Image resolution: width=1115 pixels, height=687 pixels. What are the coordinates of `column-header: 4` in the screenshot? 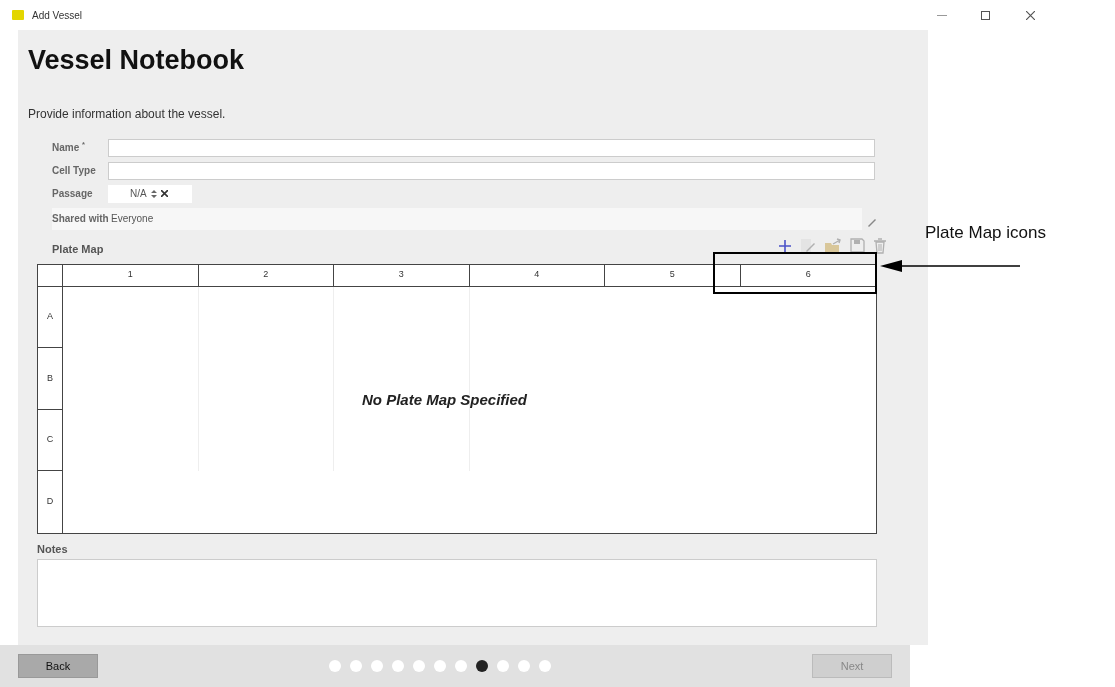 It's located at (537, 275).